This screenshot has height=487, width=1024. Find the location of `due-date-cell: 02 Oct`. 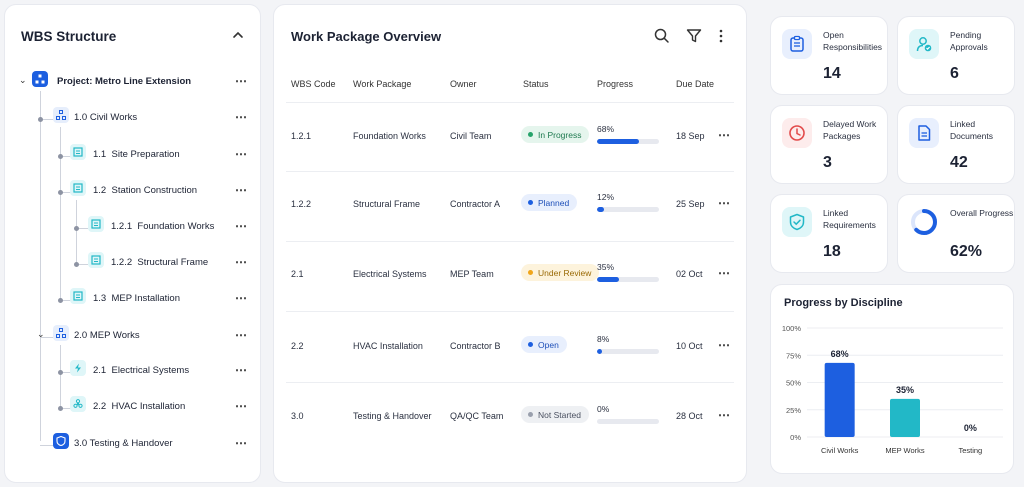

due-date-cell: 02 Oct is located at coordinates (689, 274).